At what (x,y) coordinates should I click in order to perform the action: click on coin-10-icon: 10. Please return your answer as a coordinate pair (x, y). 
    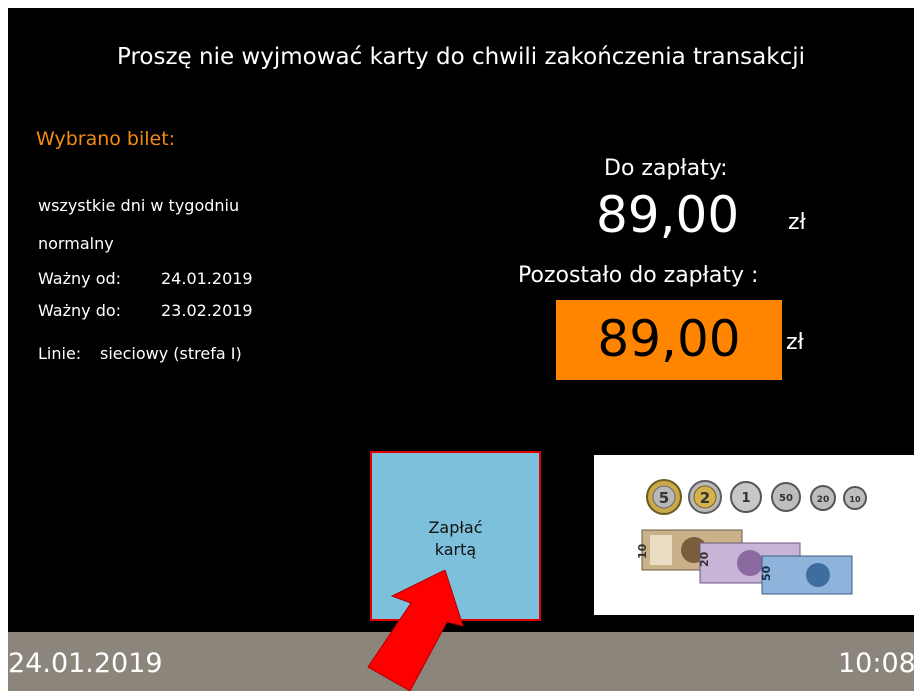
    Looking at the image, I should click on (855, 498).